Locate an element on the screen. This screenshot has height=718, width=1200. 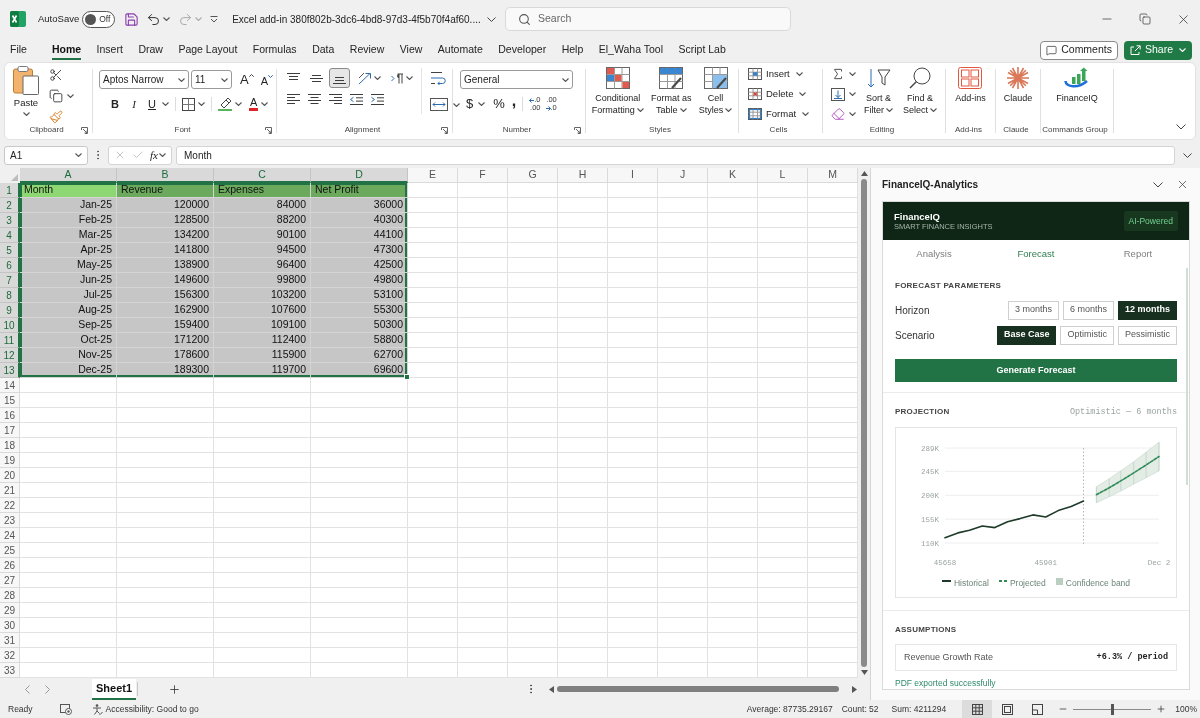
format-as-table-button: Format as Table is located at coordinates (671, 89).